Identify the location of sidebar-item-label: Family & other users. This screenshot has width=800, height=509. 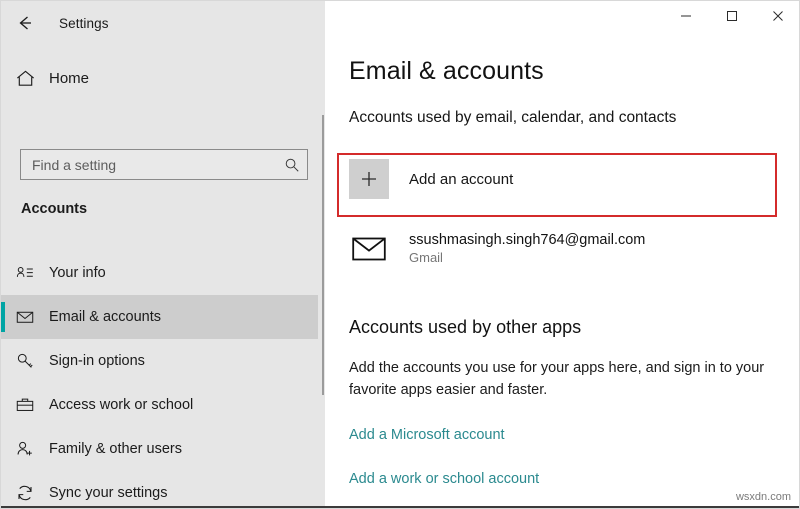
(115, 449).